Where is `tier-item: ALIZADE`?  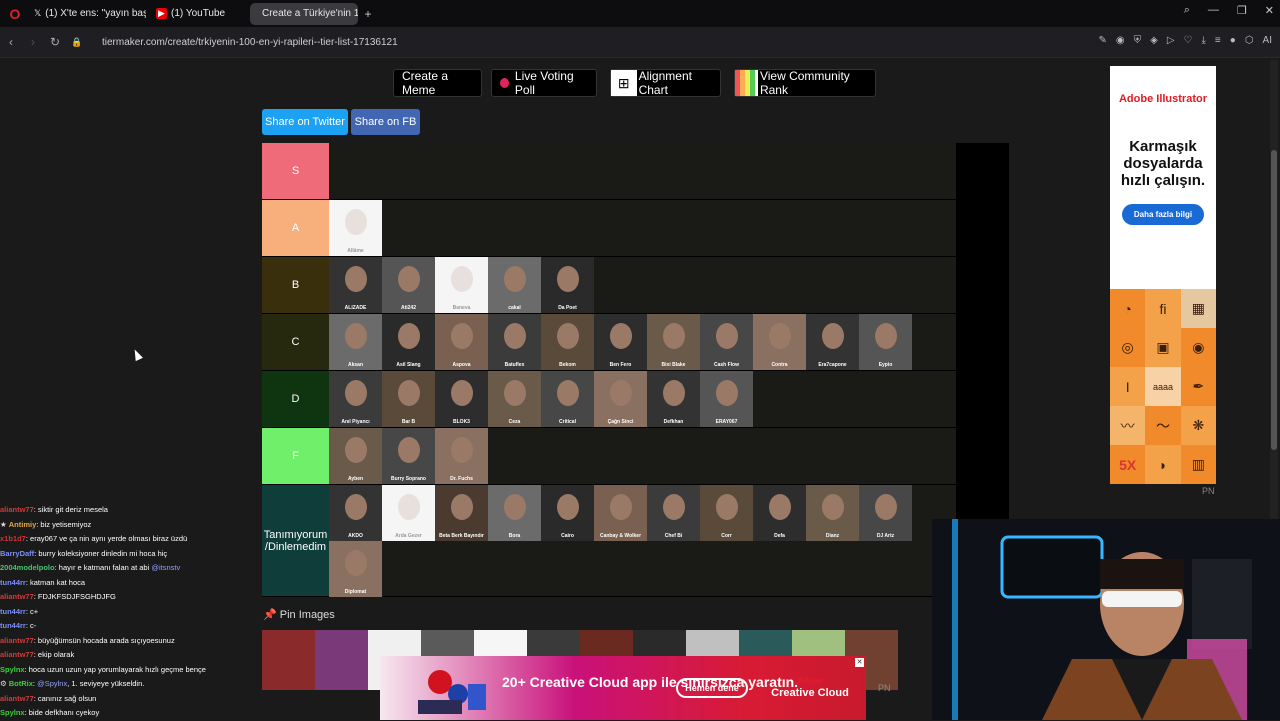 tier-item: ALIZADE is located at coordinates (355, 285).